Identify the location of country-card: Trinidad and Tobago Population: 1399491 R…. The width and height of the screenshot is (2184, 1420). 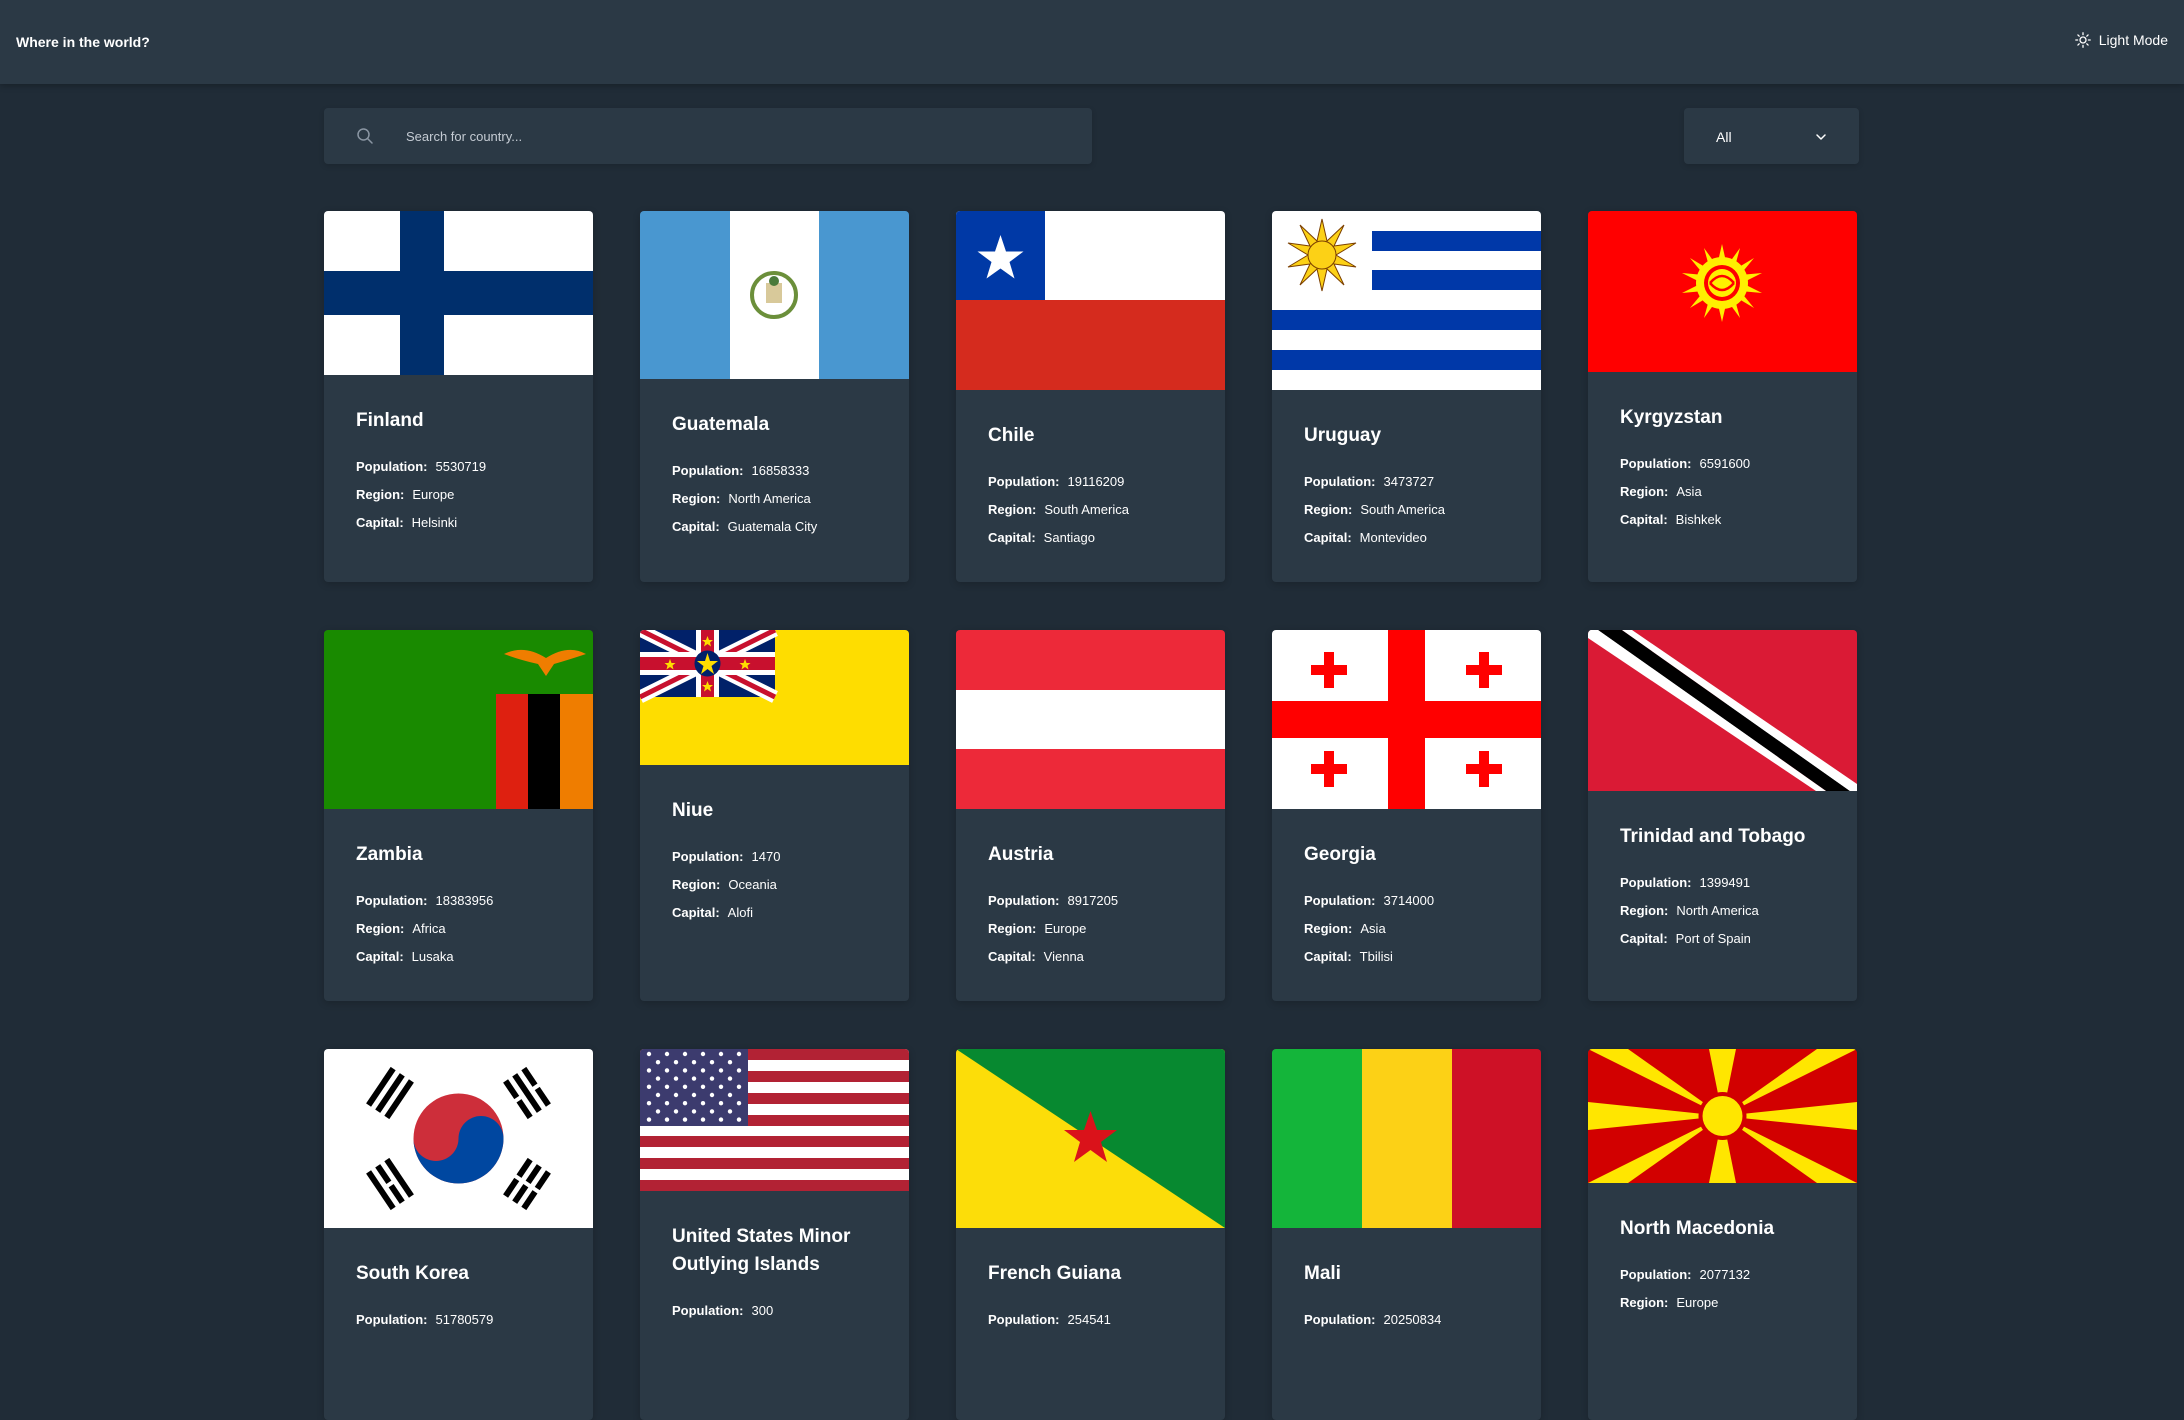
(1722, 815).